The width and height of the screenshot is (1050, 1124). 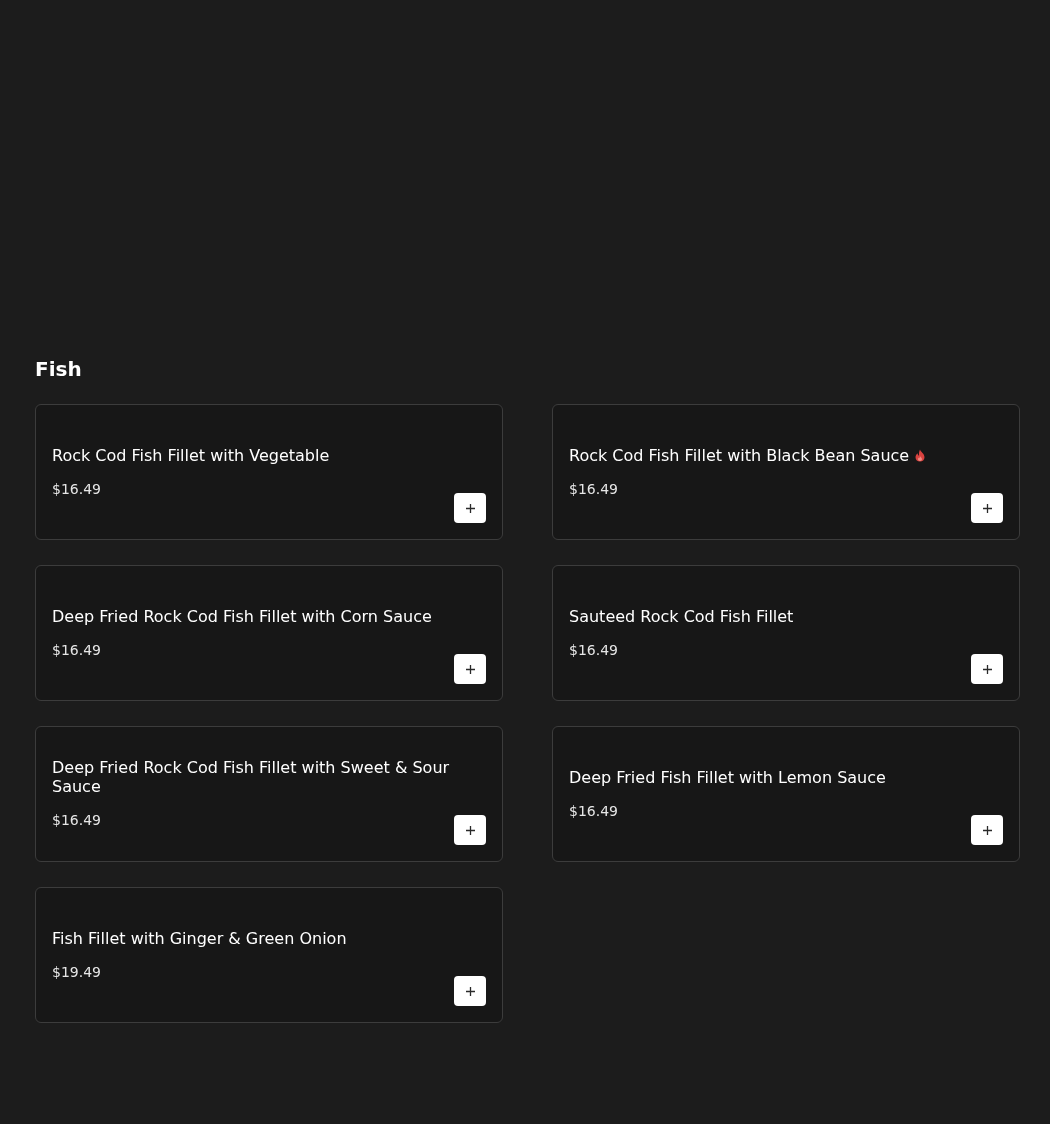 I want to click on item-name: Rock Cod Fish Fillet with Vegetable, so click(x=191, y=455).